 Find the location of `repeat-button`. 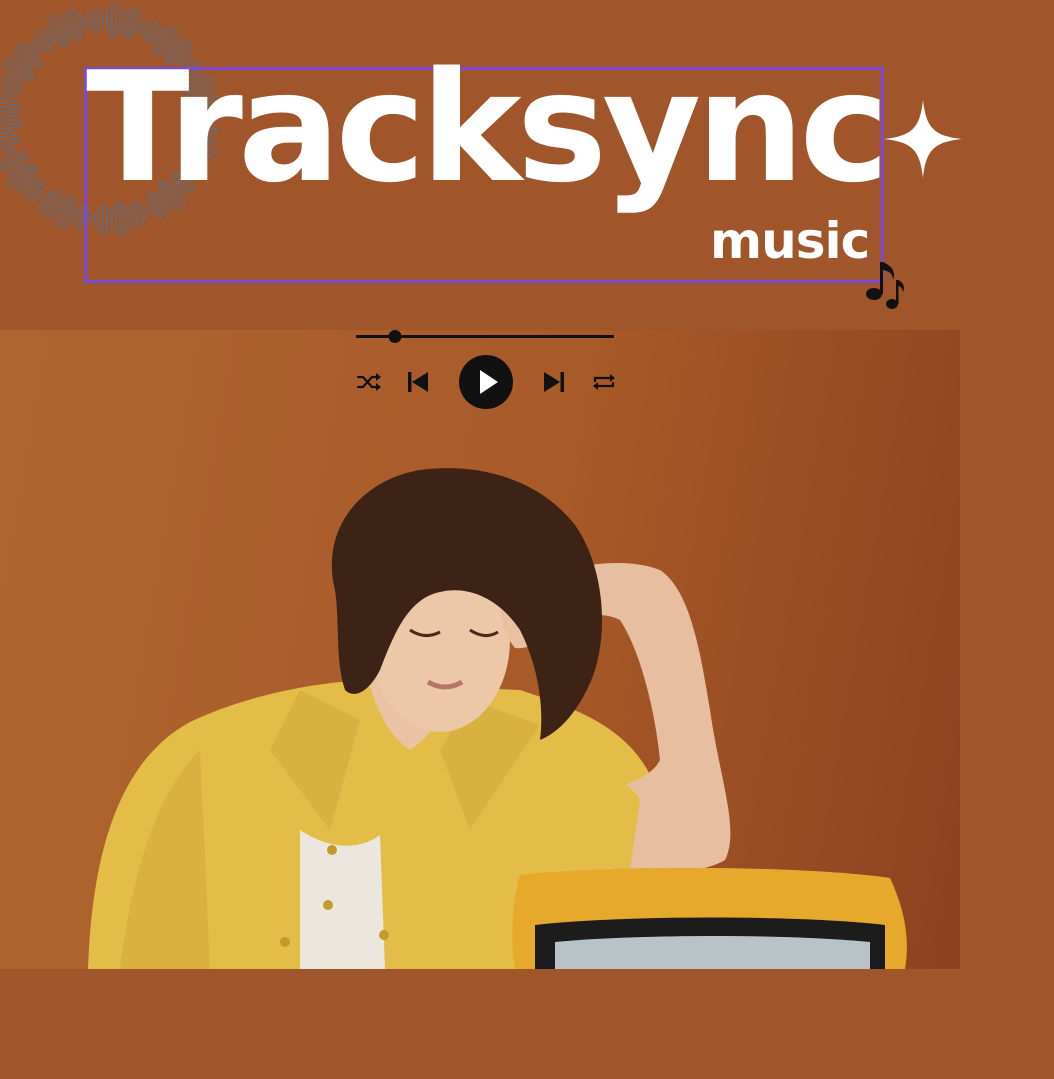

repeat-button is located at coordinates (604, 382).